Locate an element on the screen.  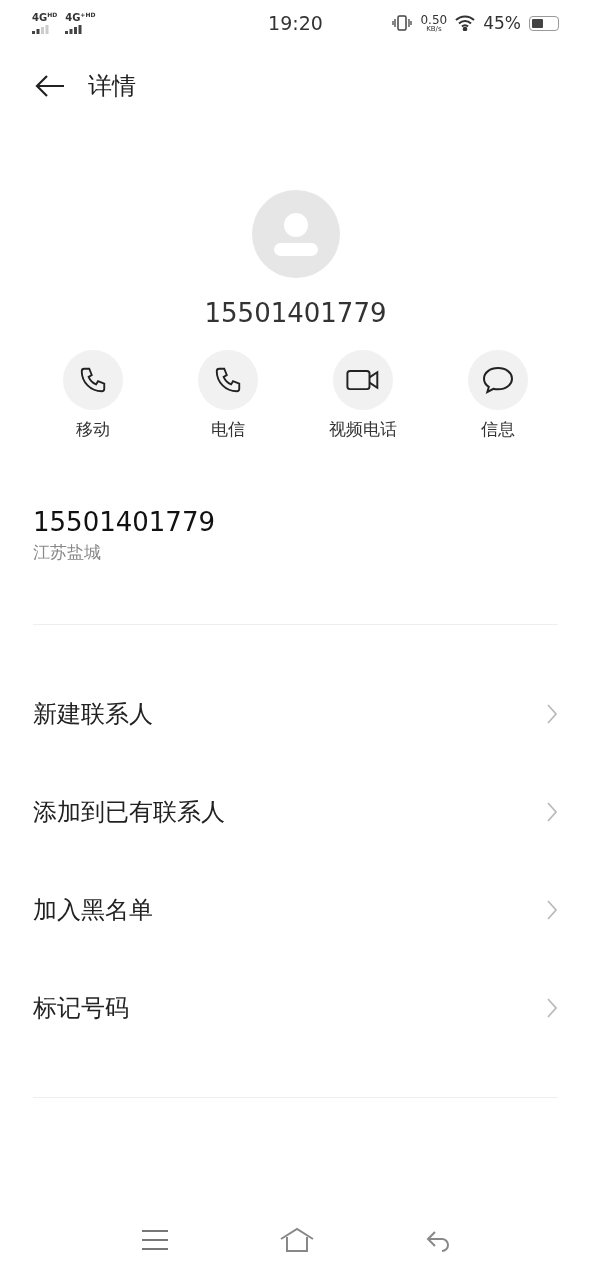
network-label: 4G$^{HD}$ is located at coordinates (45, 18).